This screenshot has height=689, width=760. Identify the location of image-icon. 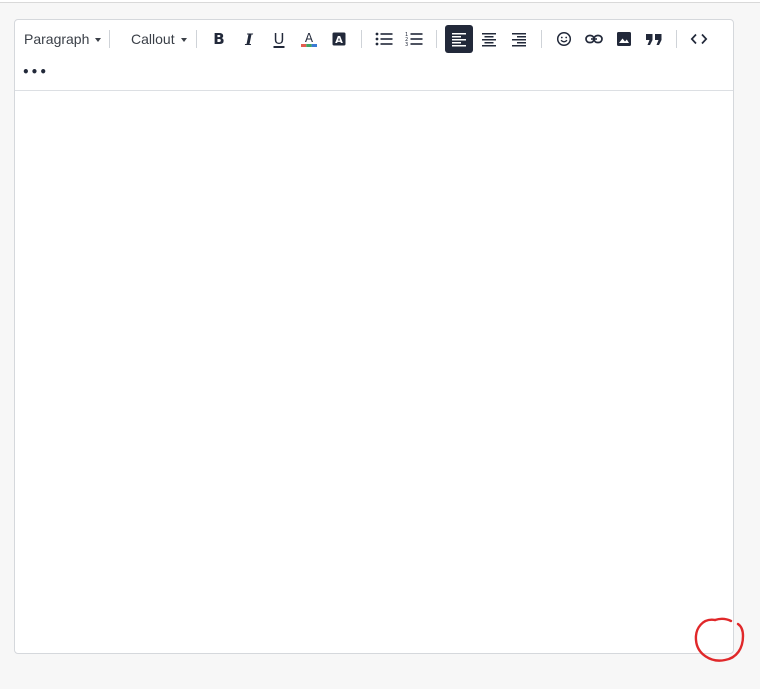
(624, 39).